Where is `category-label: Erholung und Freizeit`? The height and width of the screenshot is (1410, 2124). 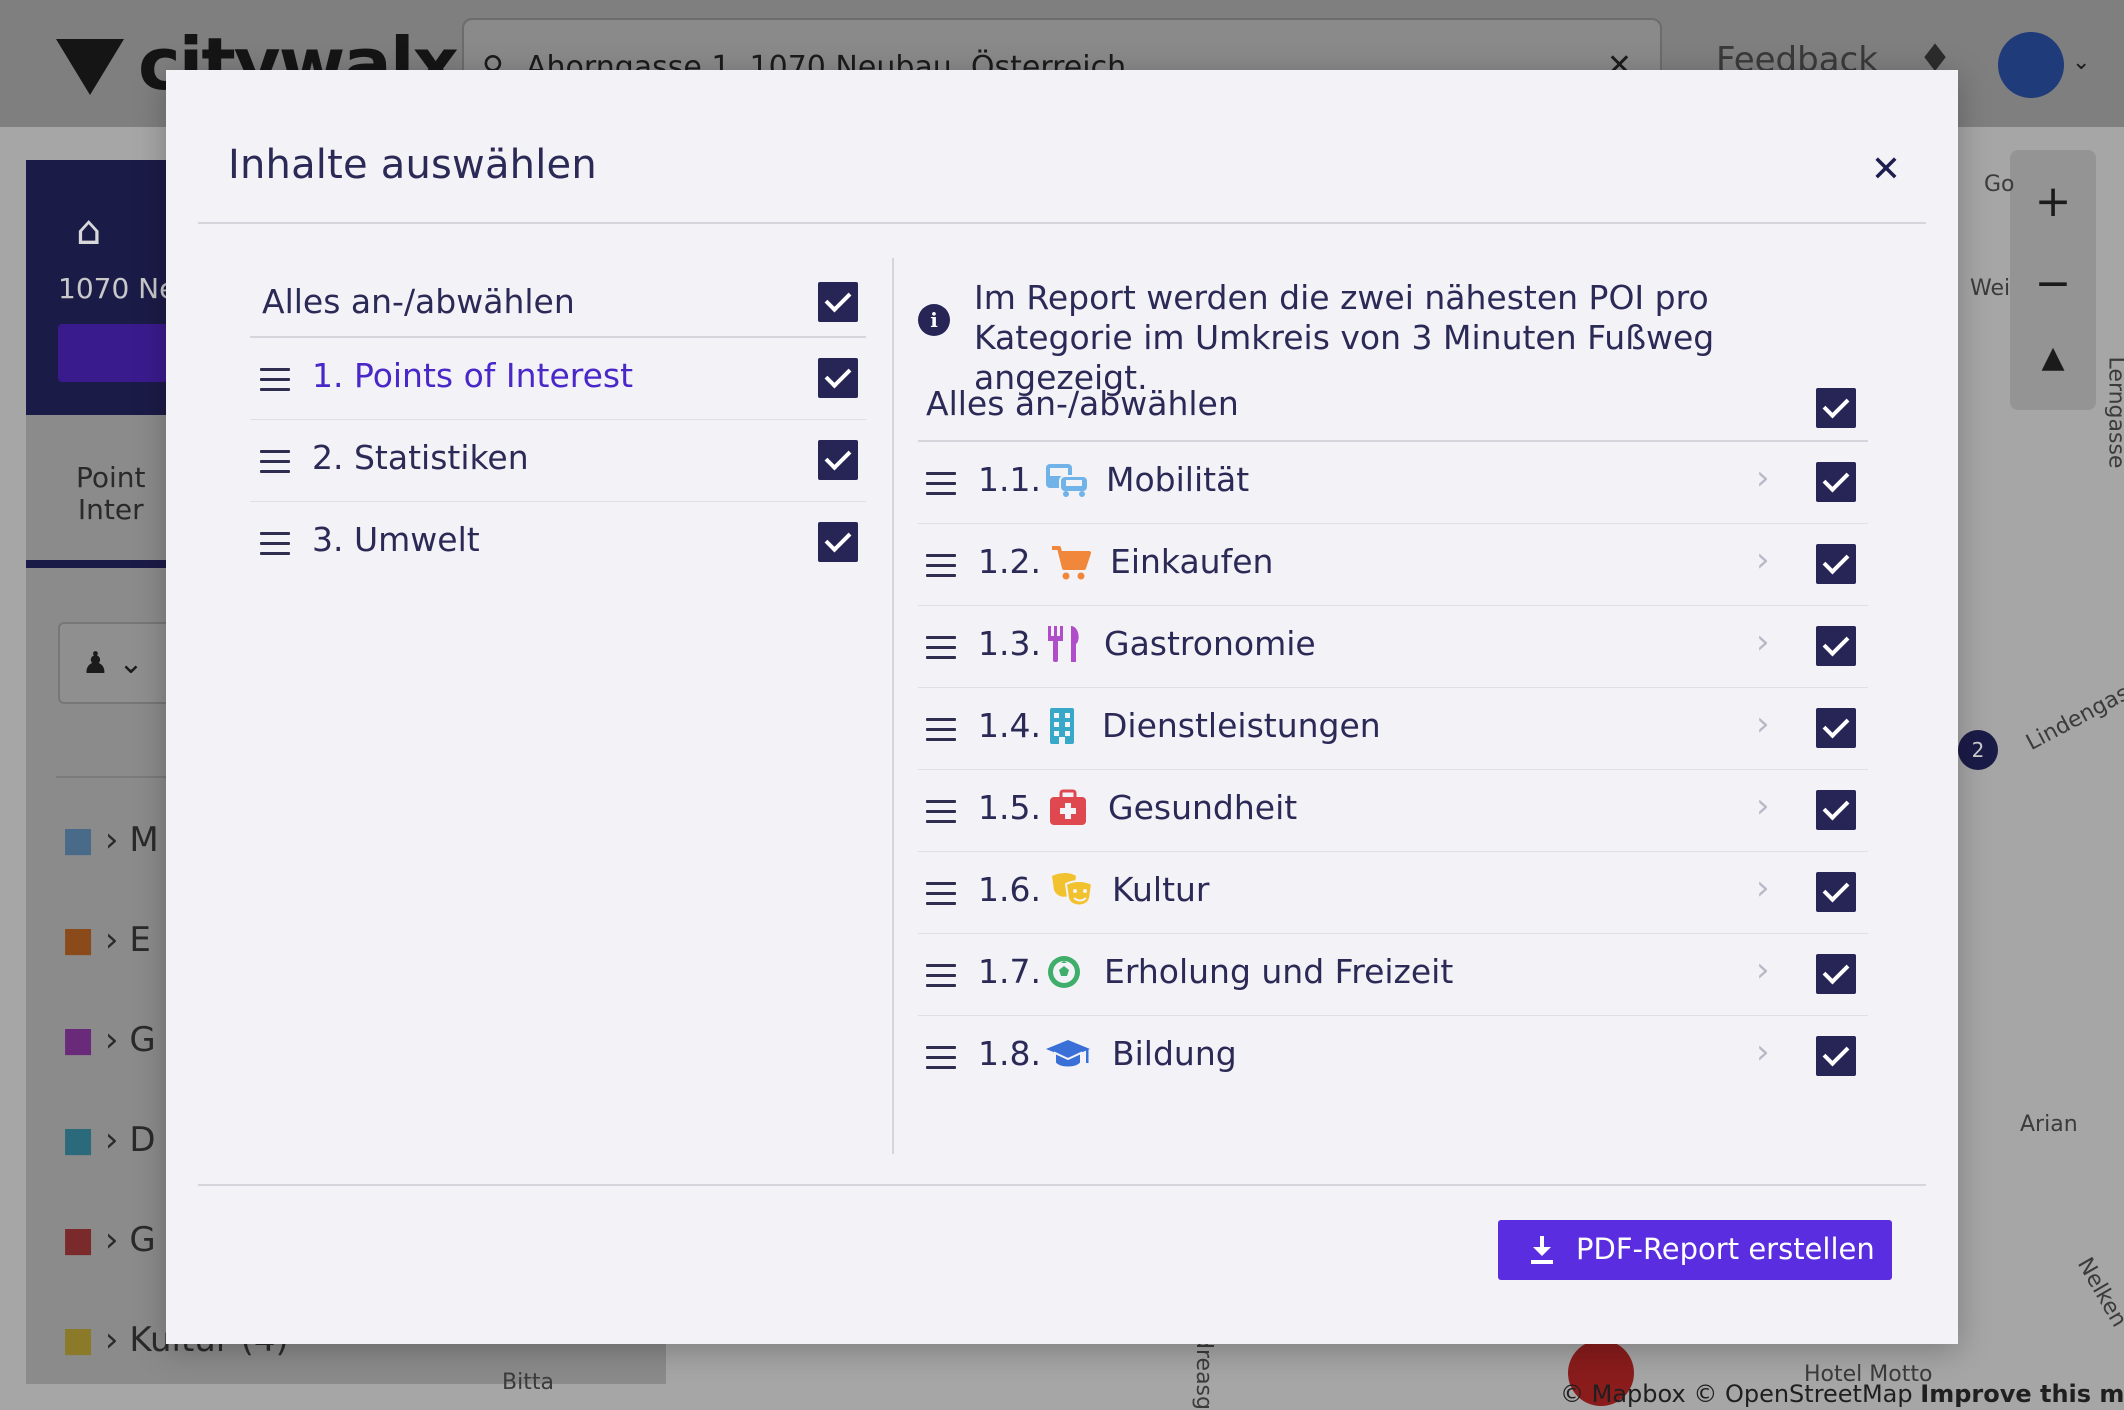
category-label: Erholung und Freizeit is located at coordinates (1279, 971).